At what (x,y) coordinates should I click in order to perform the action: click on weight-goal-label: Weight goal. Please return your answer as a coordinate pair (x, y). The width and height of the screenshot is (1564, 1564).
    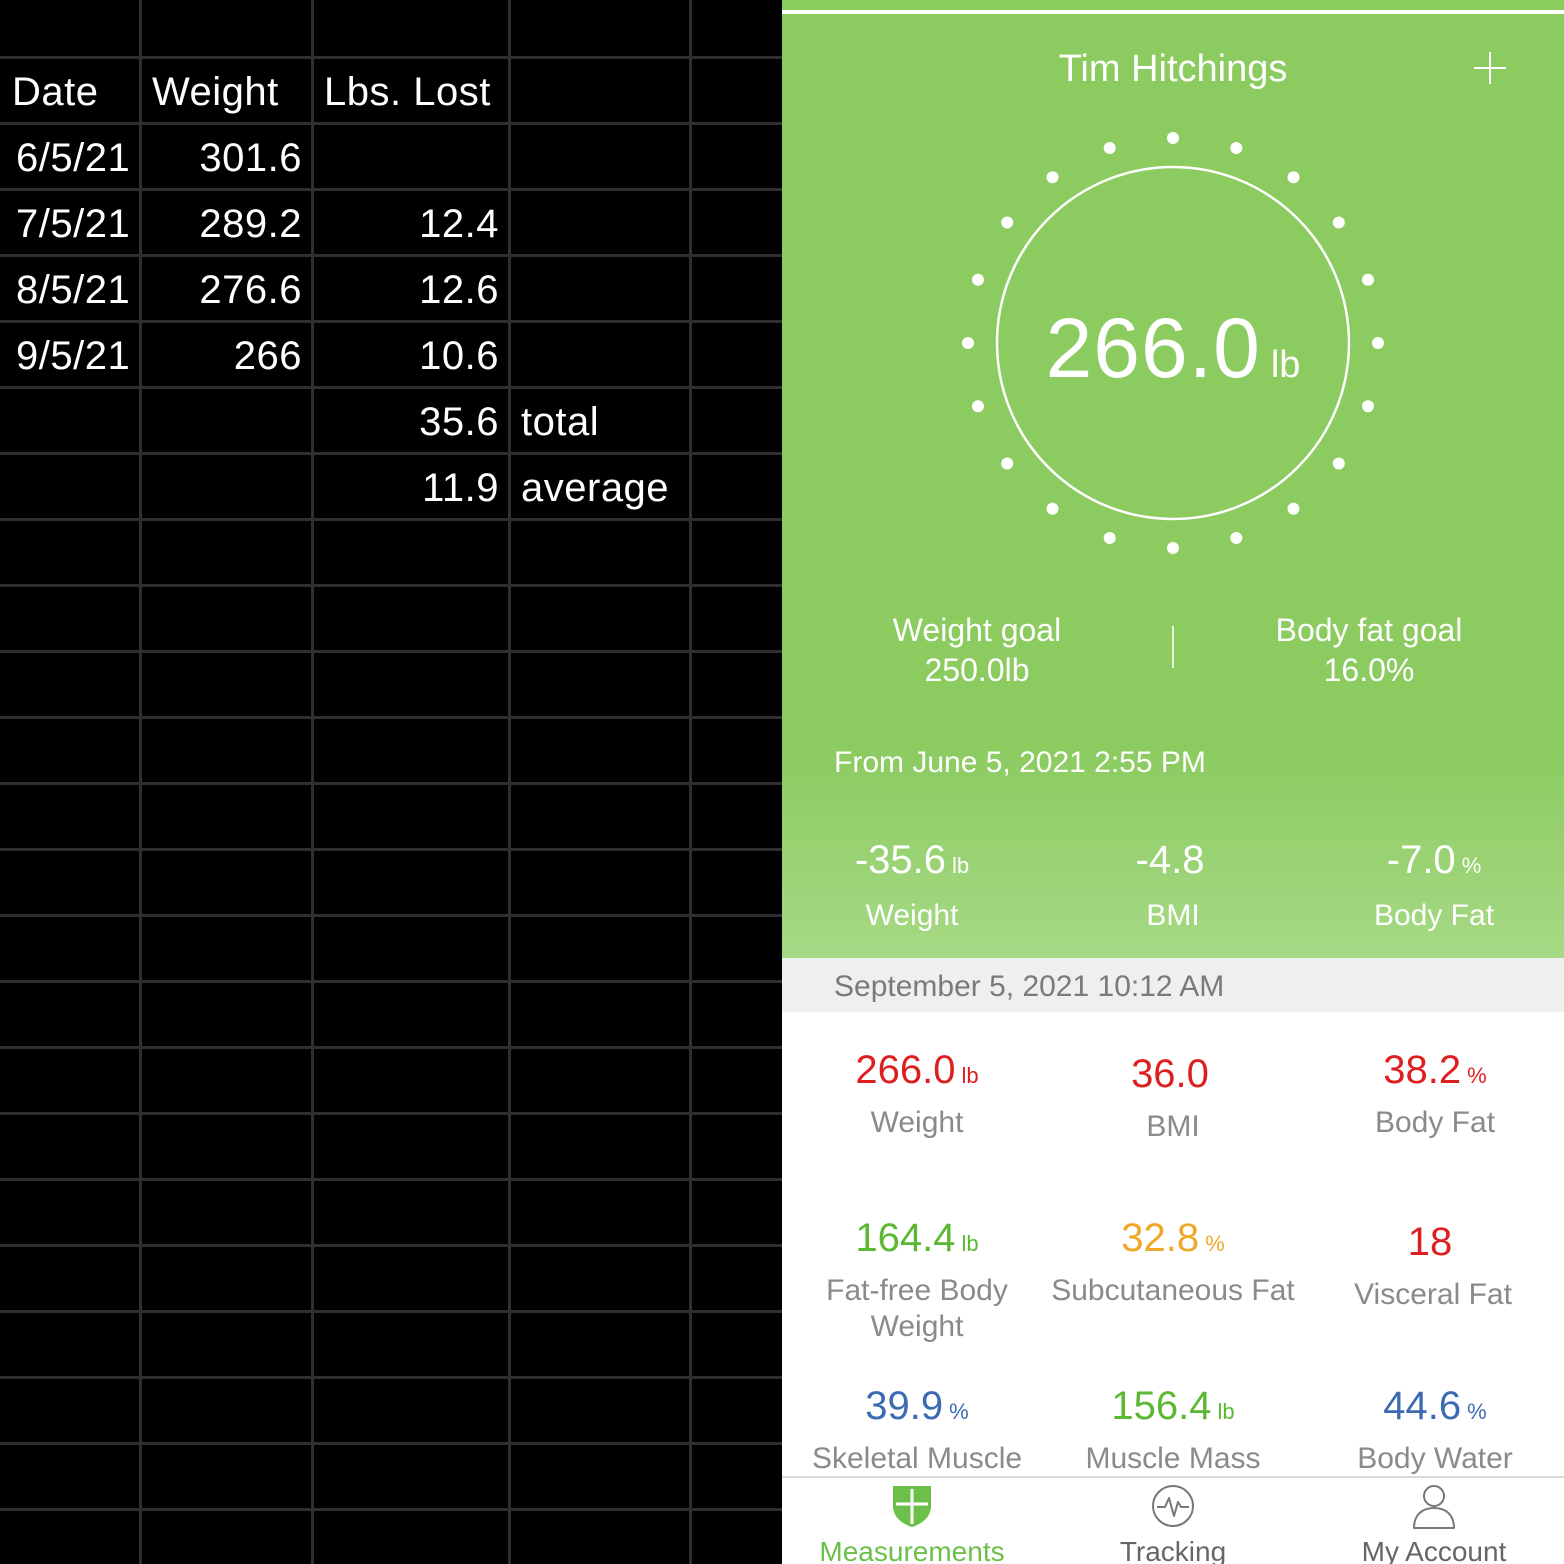
    Looking at the image, I should click on (977, 630).